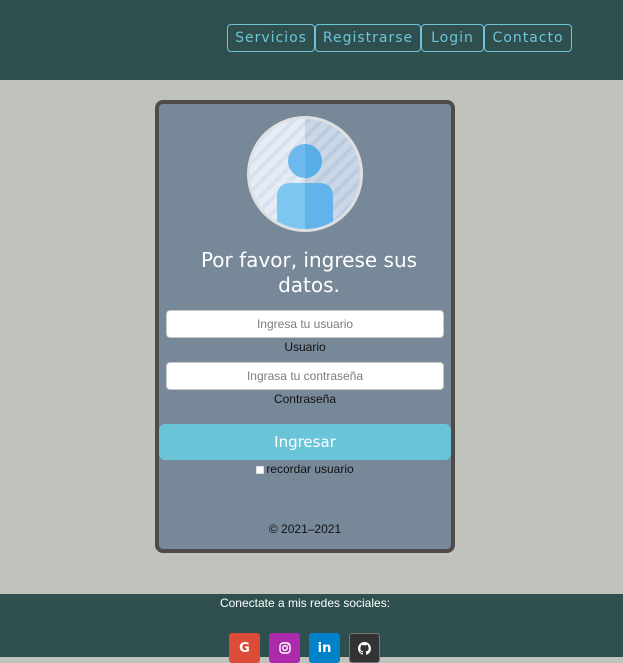 Image resolution: width=623 pixels, height=663 pixels. I want to click on github-glyph, so click(364, 648).